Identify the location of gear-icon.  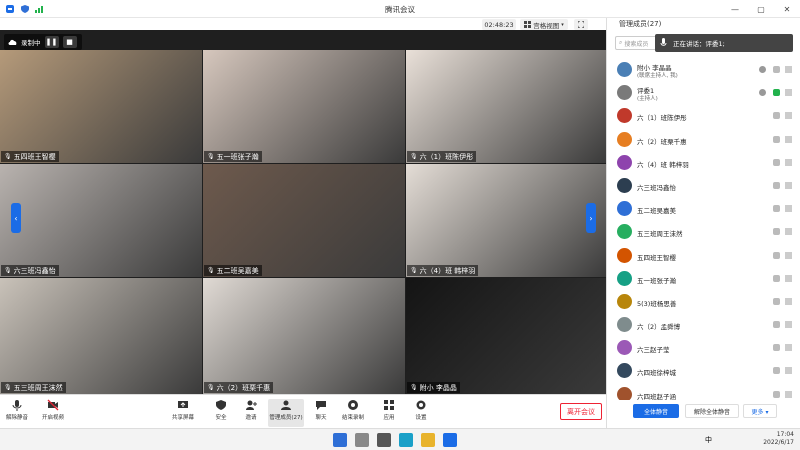
(421, 405).